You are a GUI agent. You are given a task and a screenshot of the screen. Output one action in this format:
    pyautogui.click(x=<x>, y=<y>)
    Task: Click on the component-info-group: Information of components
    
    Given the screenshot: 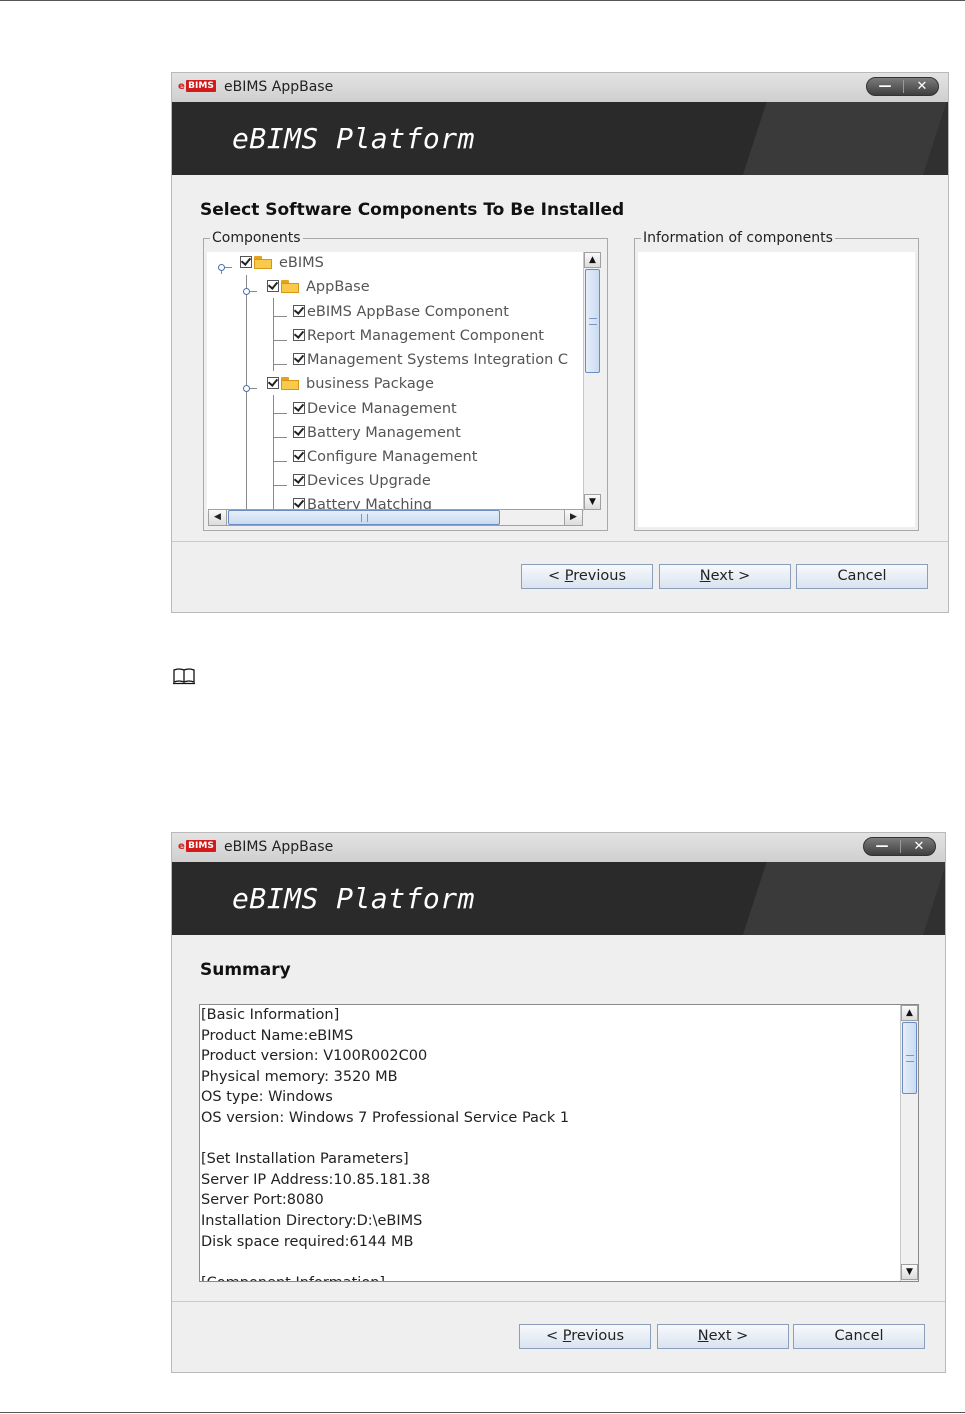 What is the action you would take?
    pyautogui.click(x=776, y=380)
    